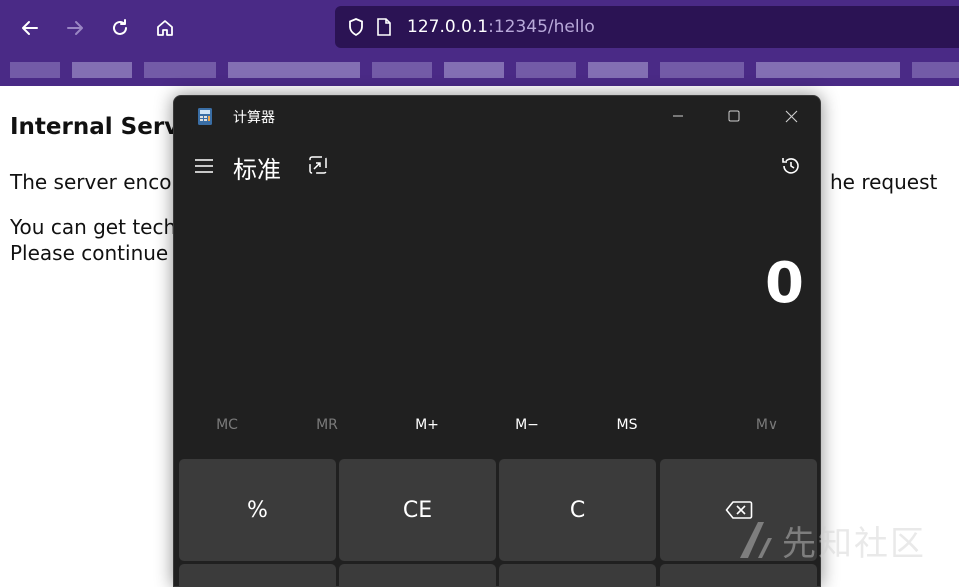 The width and height of the screenshot is (959, 587). I want to click on result-display: 0, so click(784, 283).